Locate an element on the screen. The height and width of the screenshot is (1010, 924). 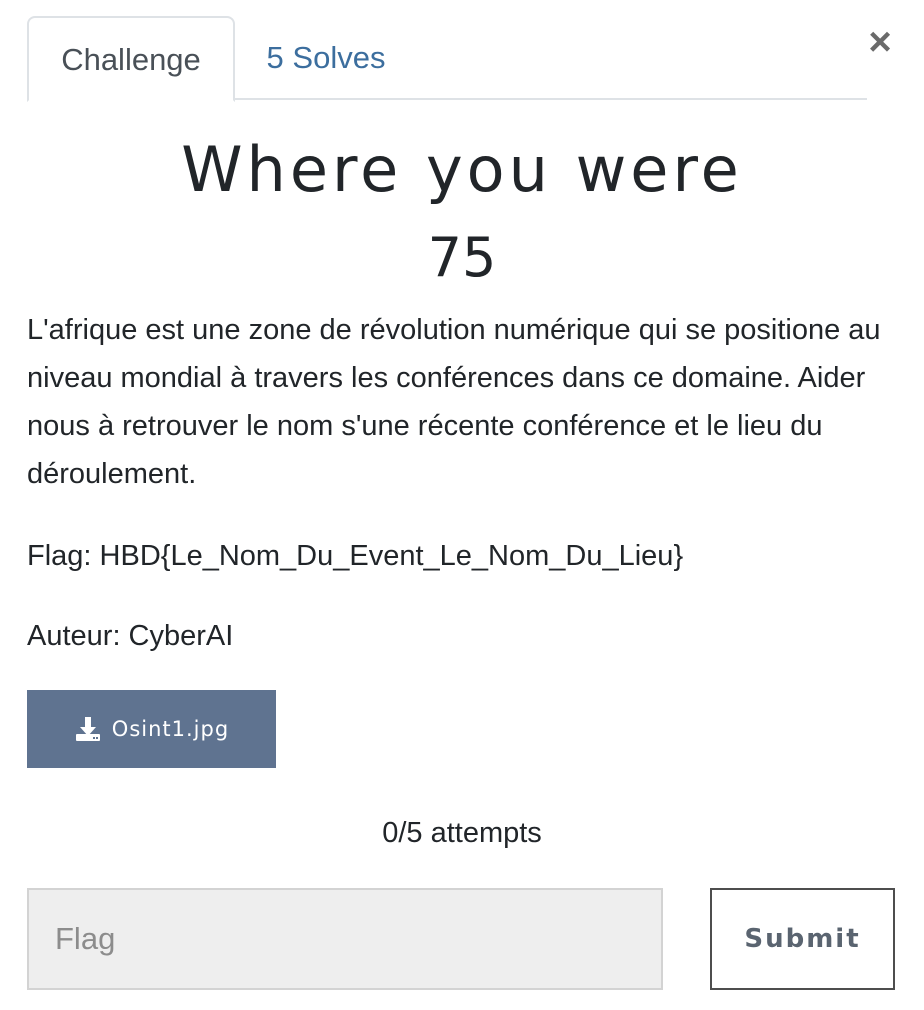
challenge-points: 75 is located at coordinates (462, 257).